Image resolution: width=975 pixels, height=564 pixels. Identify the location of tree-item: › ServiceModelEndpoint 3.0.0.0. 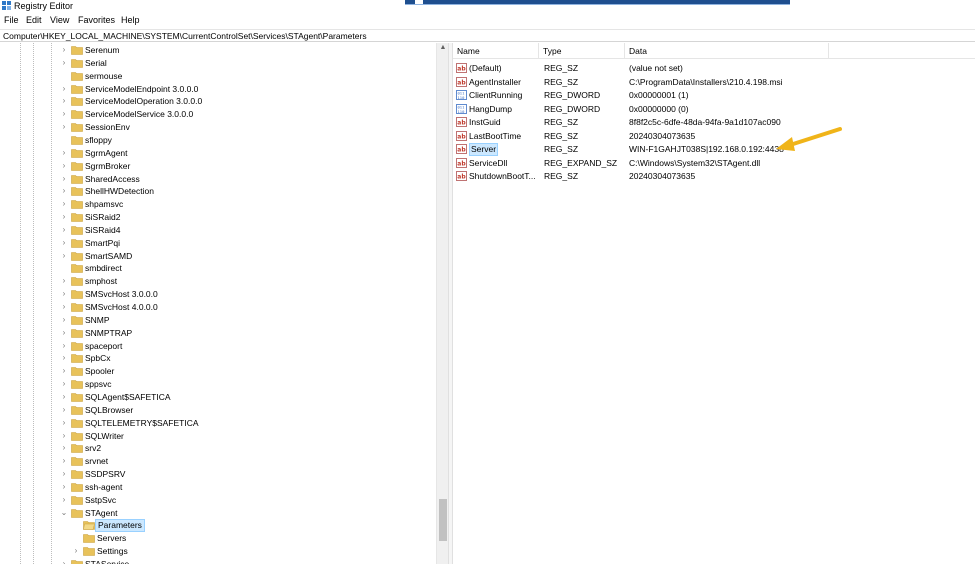
(218, 89).